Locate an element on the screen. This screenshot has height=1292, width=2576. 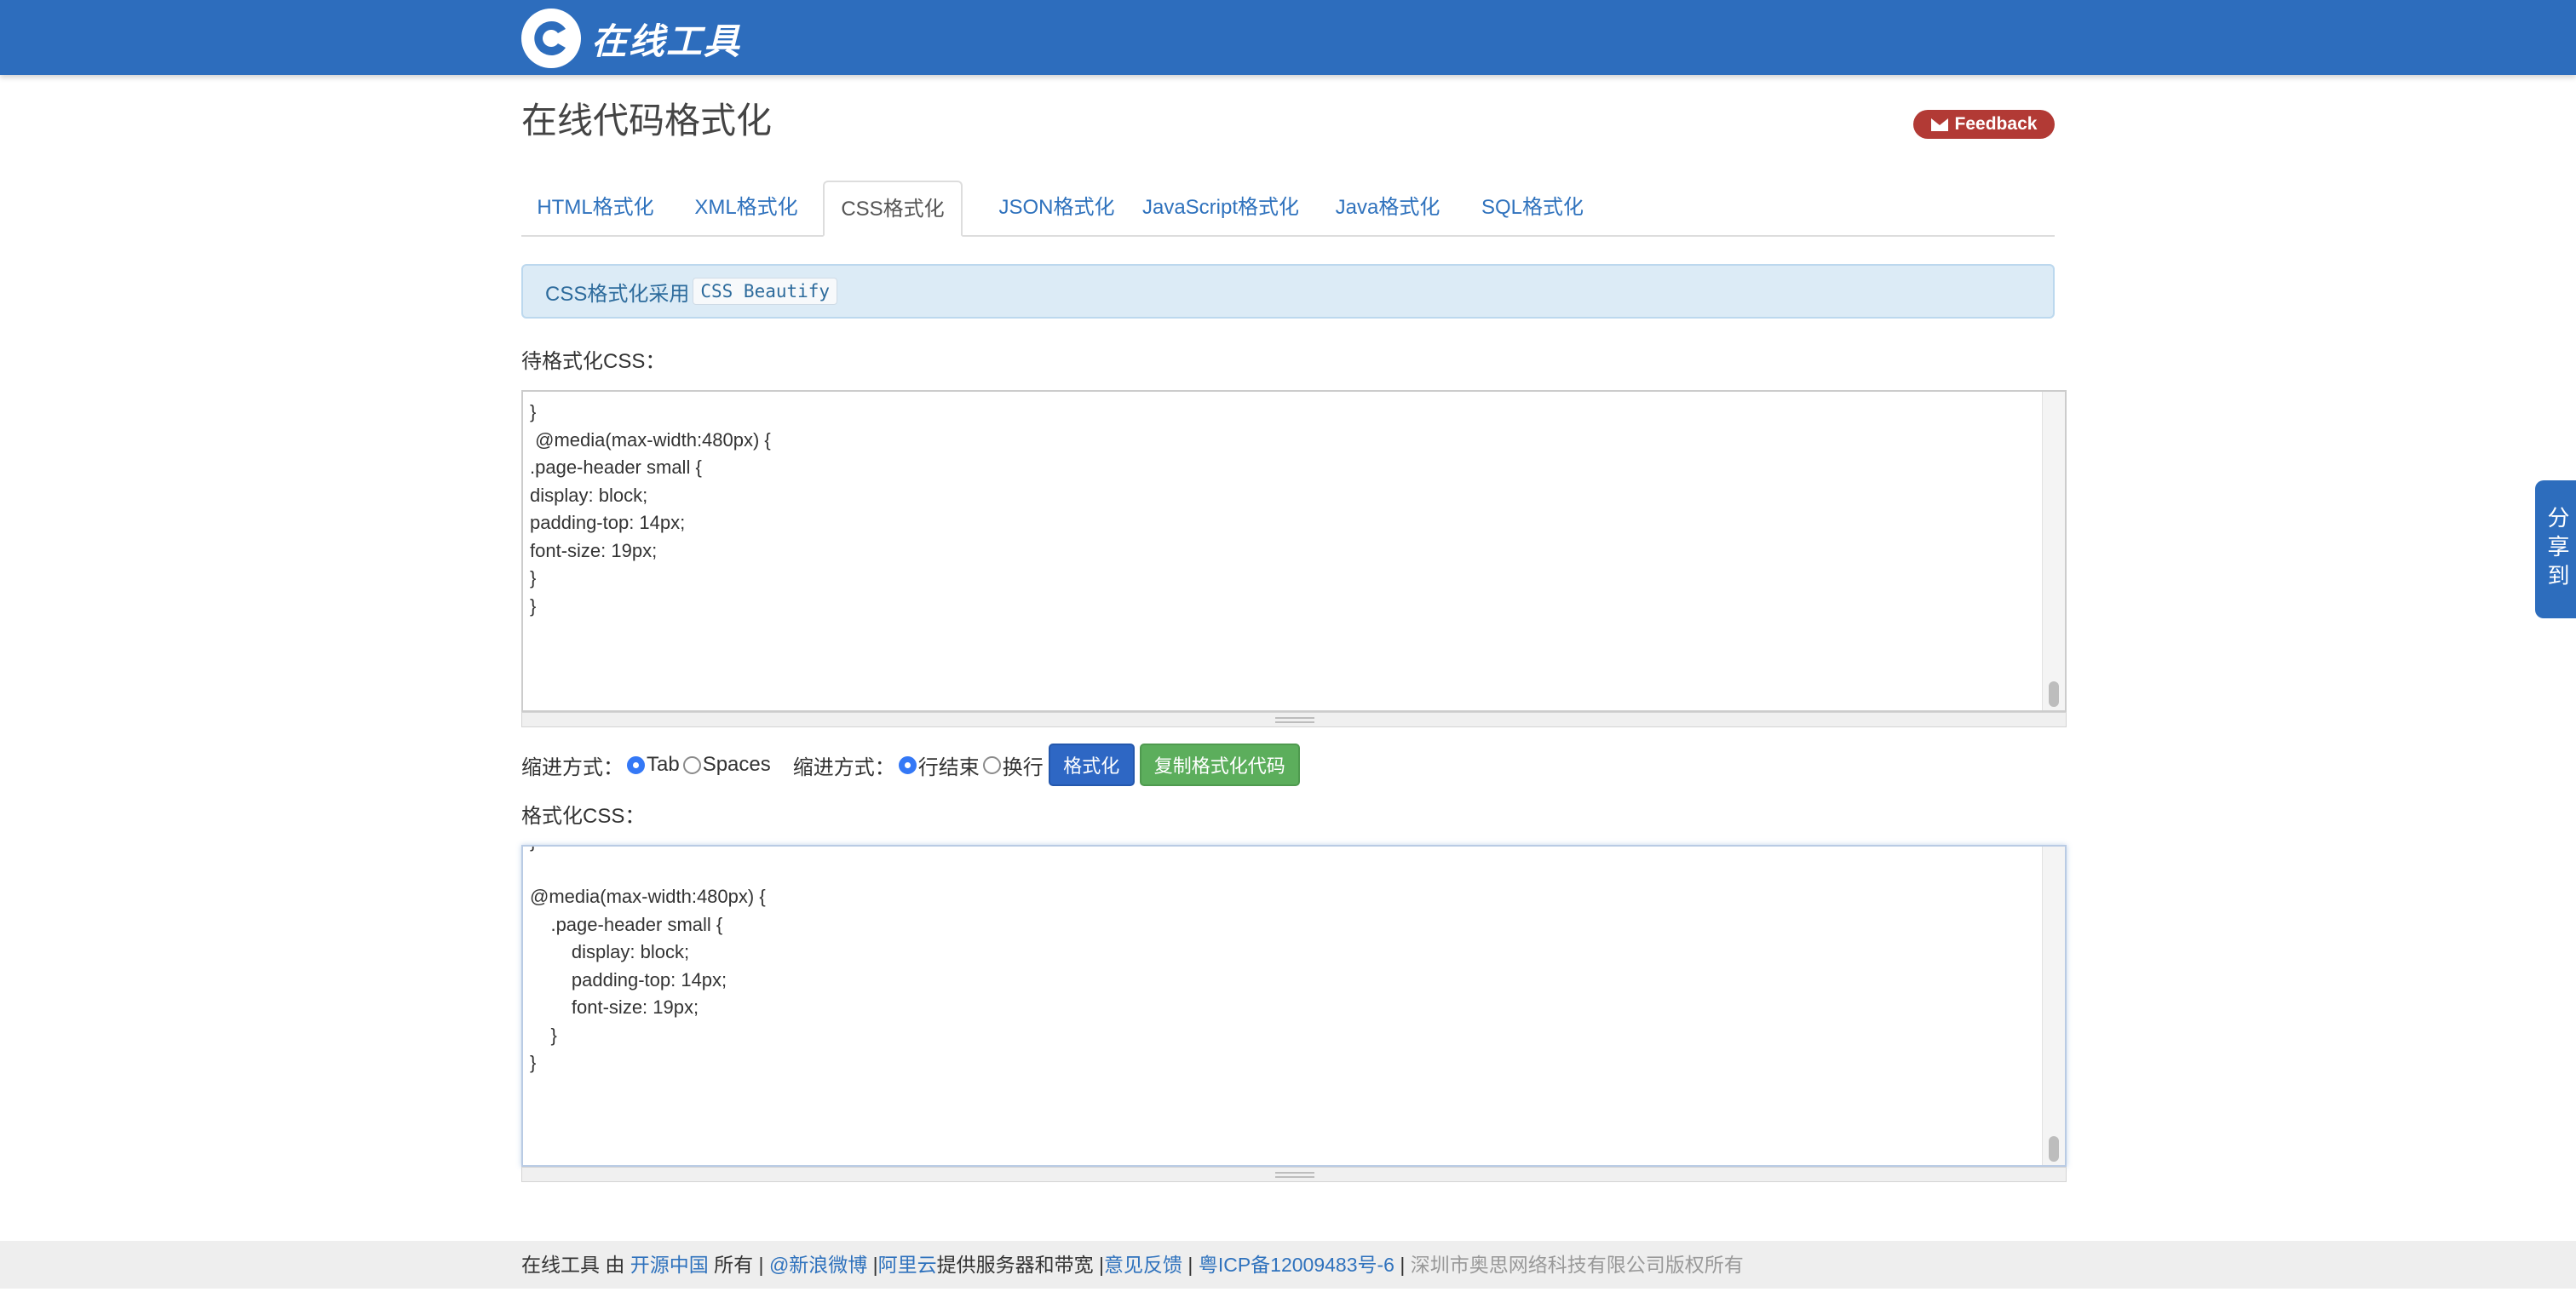
tab-css: CSS格式化 is located at coordinates (893, 209).